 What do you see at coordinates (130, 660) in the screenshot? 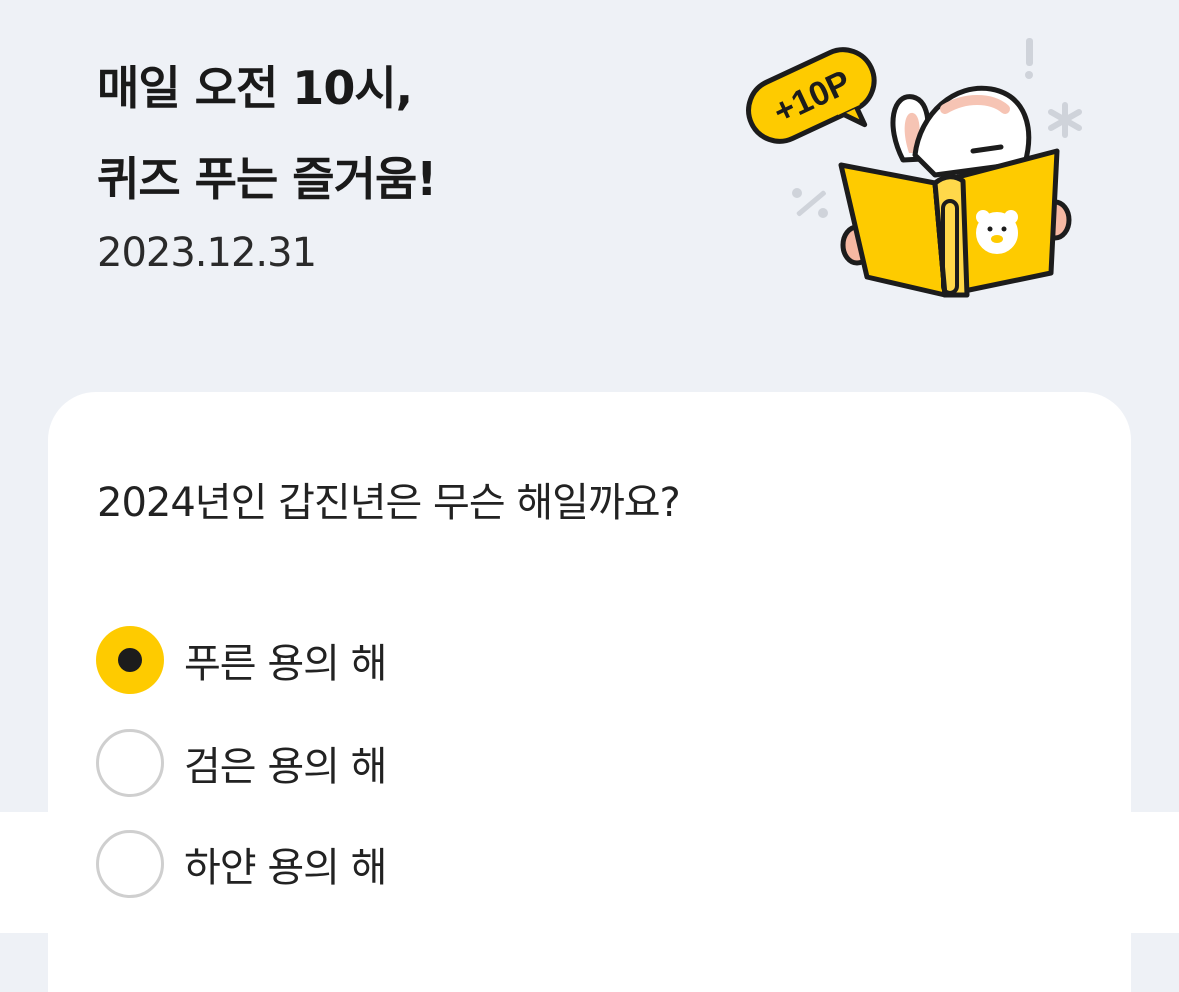
I see `radio-selected-icon` at bounding box center [130, 660].